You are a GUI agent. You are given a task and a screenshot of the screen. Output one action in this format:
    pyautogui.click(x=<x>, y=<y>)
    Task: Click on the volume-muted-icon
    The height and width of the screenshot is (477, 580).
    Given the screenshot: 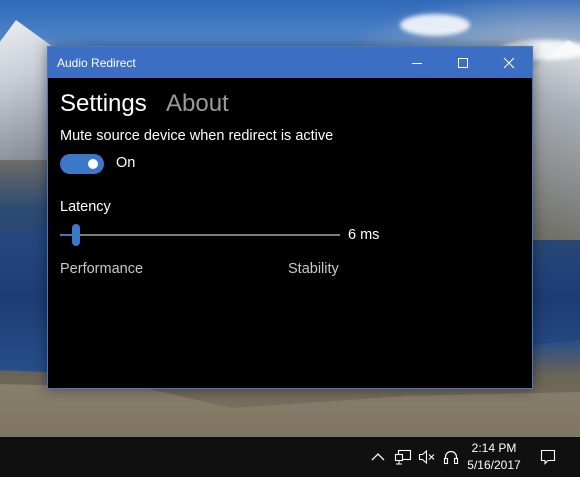 What is the action you would take?
    pyautogui.click(x=426, y=457)
    